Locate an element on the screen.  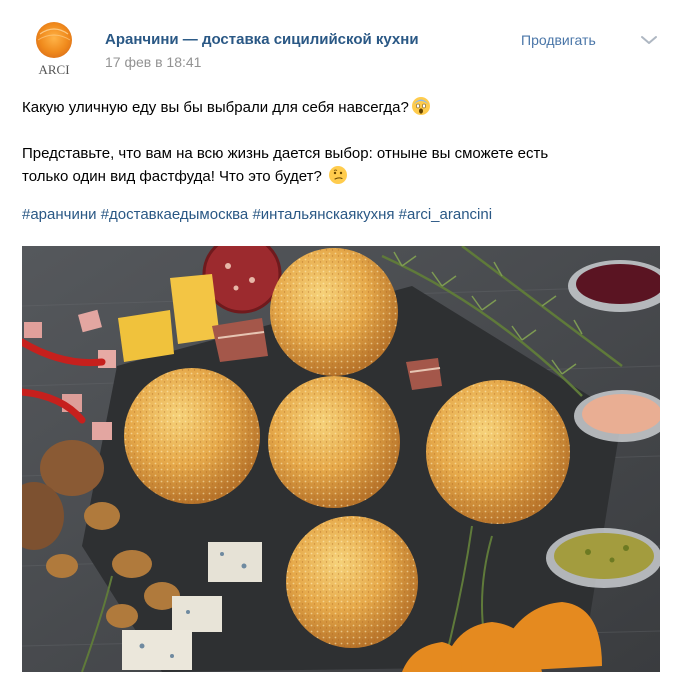
thinking-emoji-icon is located at coordinates (338, 175).